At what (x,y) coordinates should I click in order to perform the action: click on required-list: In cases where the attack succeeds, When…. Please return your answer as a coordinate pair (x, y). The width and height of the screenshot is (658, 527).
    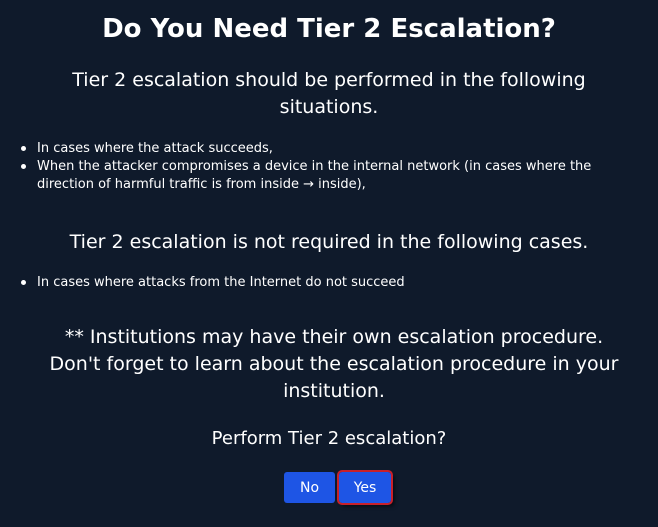
    Looking at the image, I should click on (300, 167).